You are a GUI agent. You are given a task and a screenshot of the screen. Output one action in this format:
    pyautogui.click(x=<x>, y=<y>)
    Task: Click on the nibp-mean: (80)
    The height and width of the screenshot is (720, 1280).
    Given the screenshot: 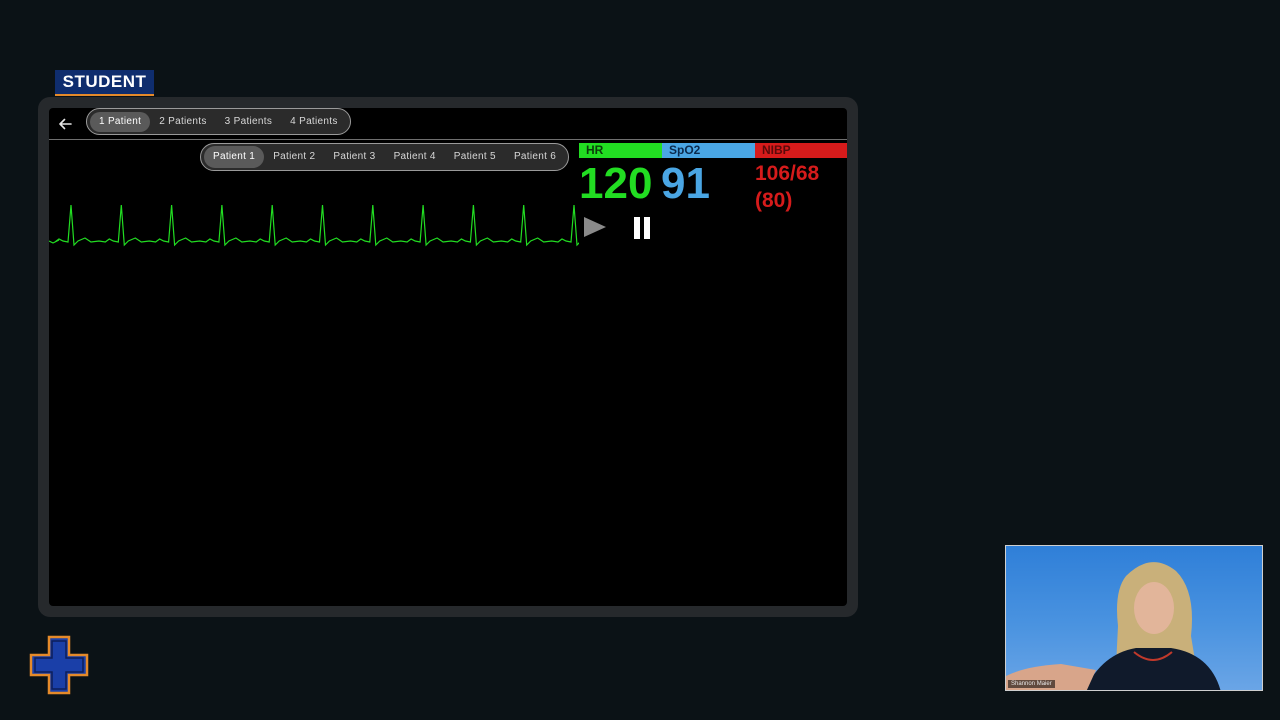 What is the action you would take?
    pyautogui.click(x=774, y=200)
    